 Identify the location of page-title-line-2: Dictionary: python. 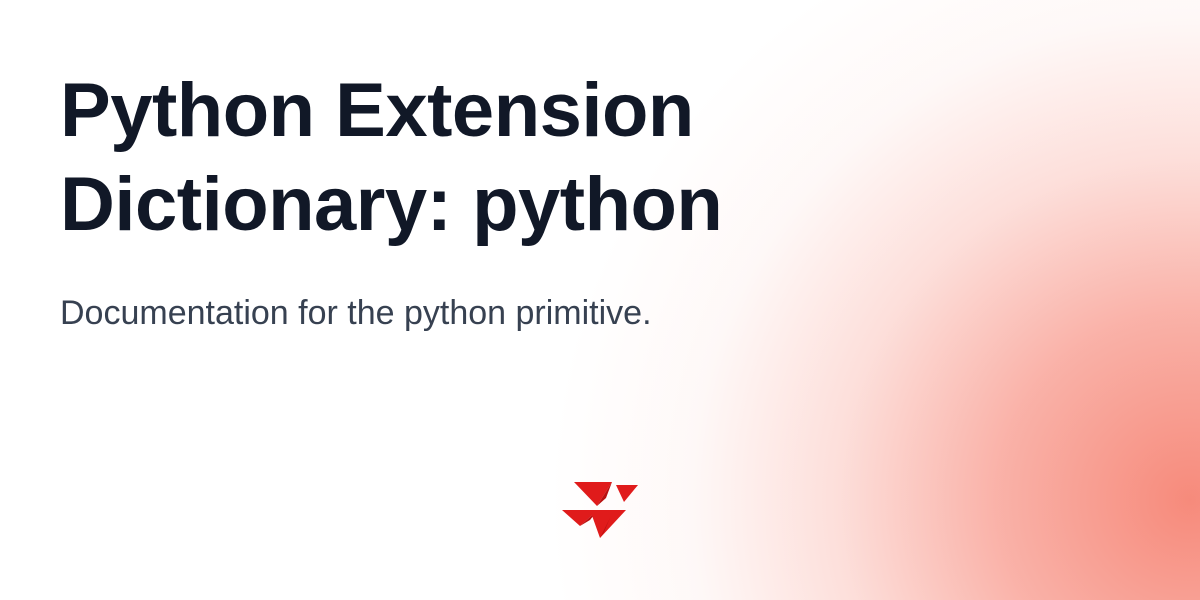
(391, 204).